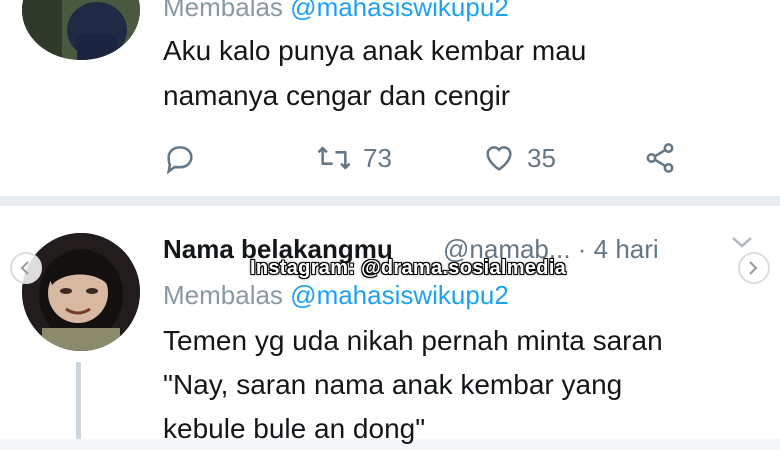 The height and width of the screenshot is (450, 780). What do you see at coordinates (541, 157) in the screenshot?
I see `like-count: 35` at bounding box center [541, 157].